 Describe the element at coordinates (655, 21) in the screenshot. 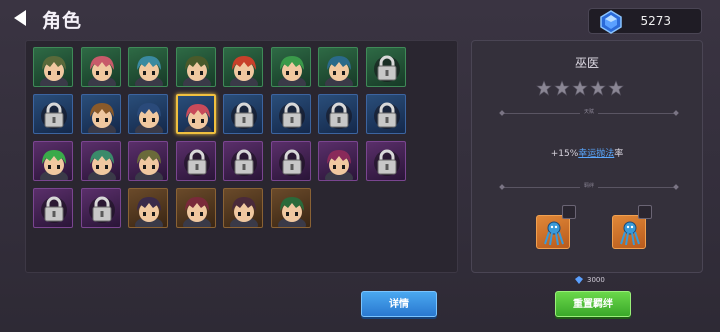

I see `gem-count: 5273` at that location.